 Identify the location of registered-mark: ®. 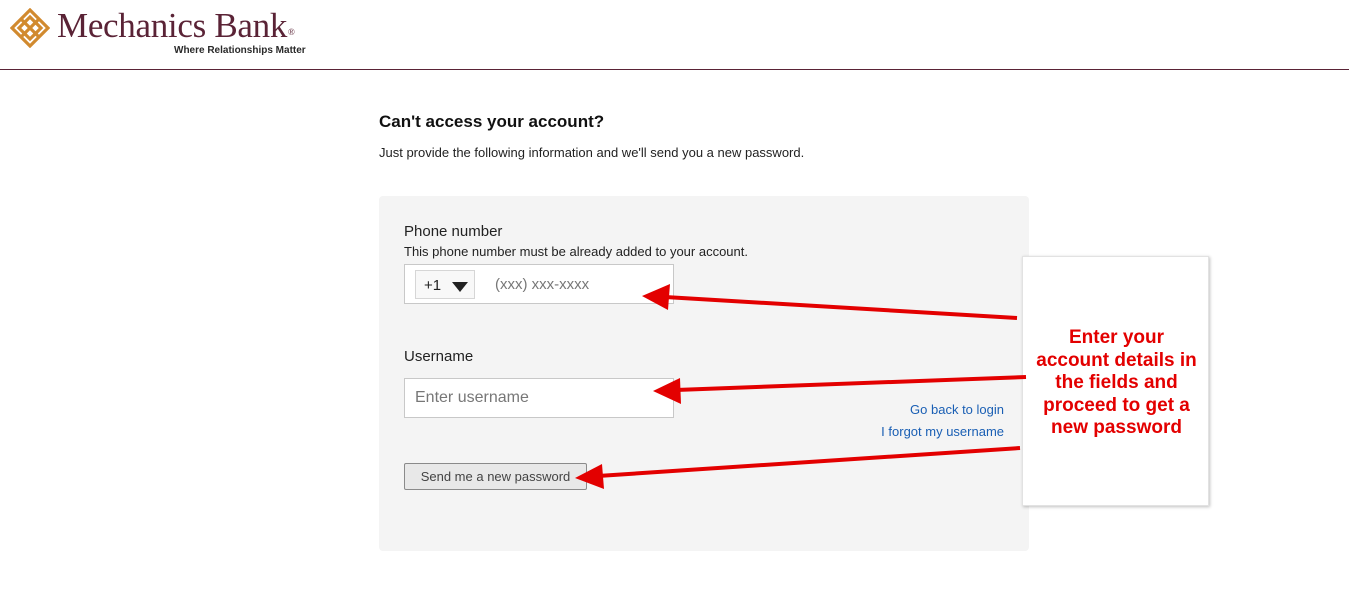
(291, 32).